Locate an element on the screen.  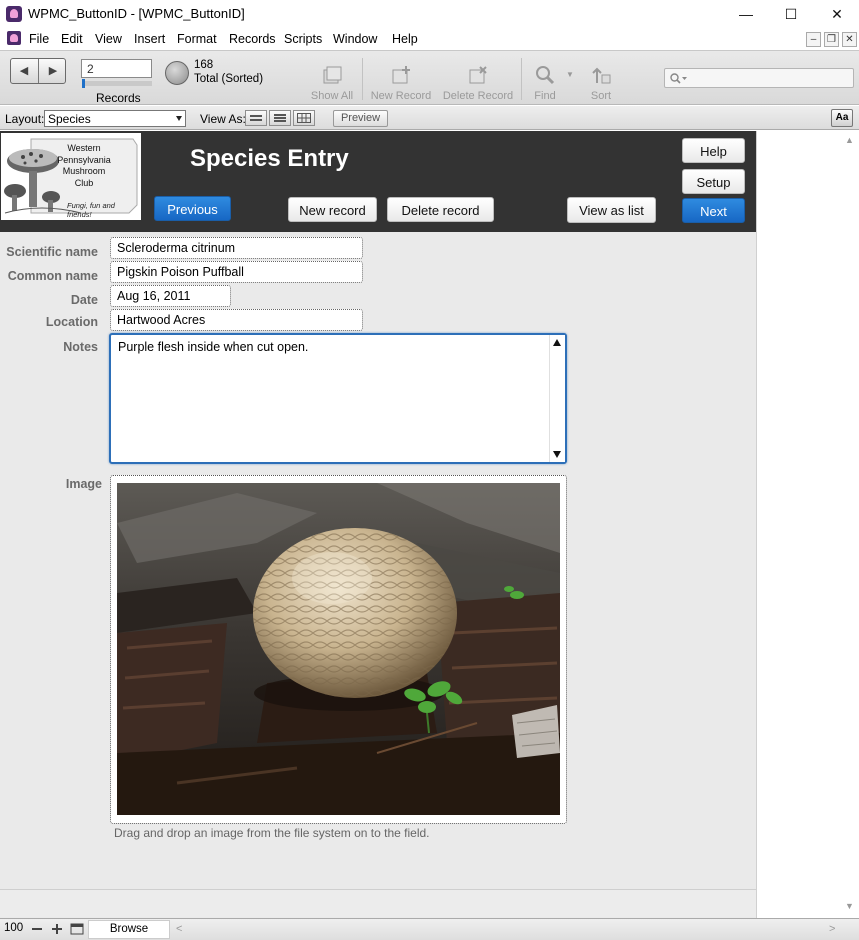
menu-format: Format is located at coordinates (197, 39).